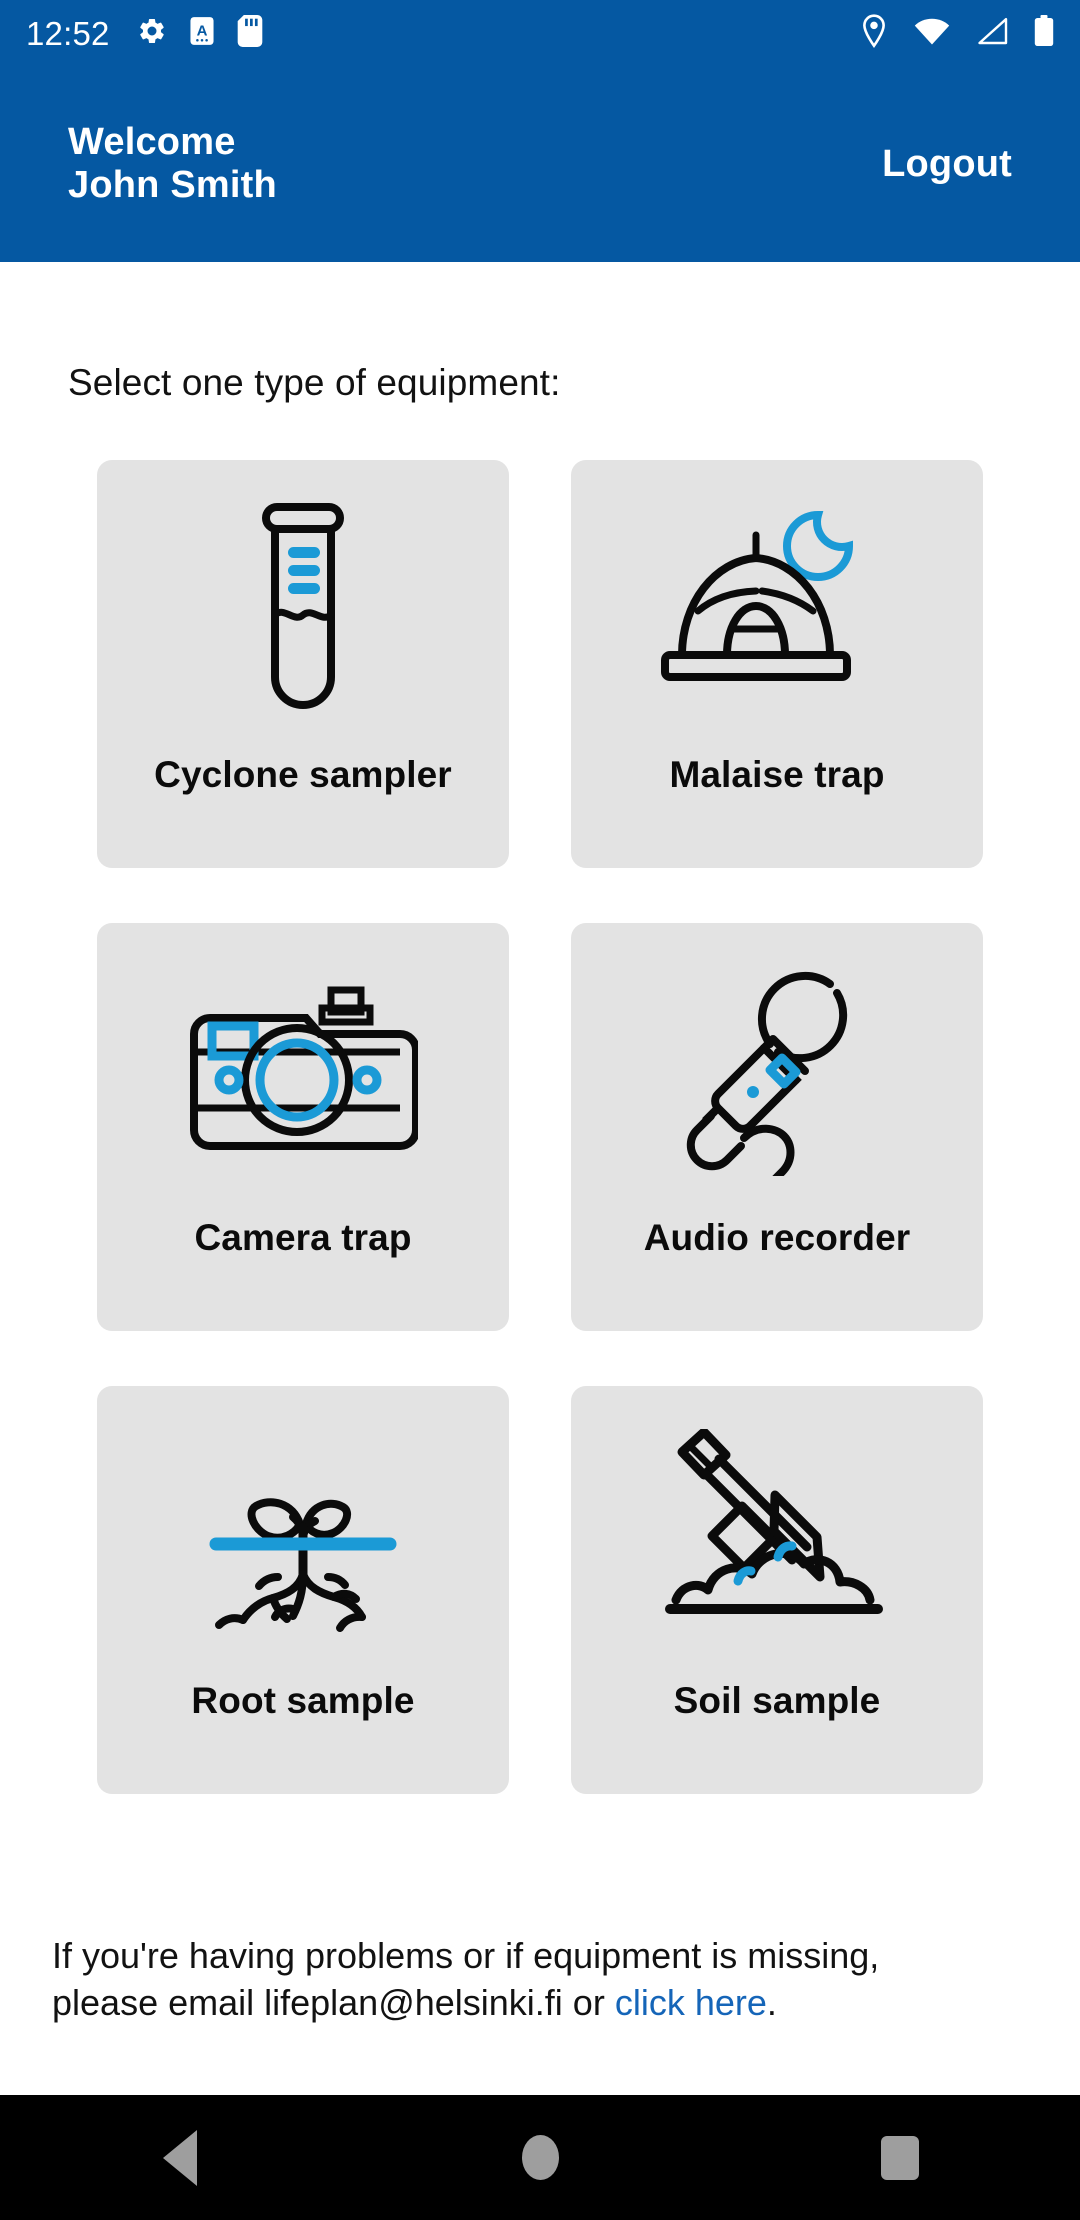 This screenshot has width=1080, height=2220. Describe the element at coordinates (303, 1071) in the screenshot. I see `camera-icon` at that location.